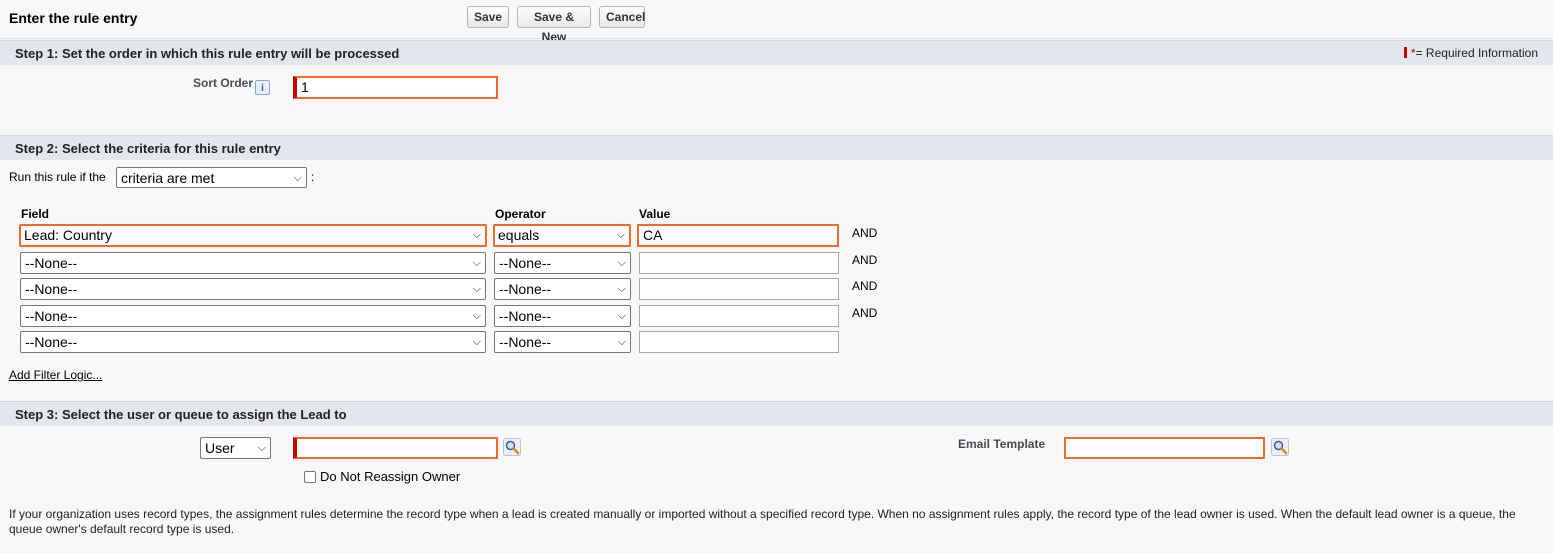  Describe the element at coordinates (520, 214) in the screenshot. I see `column-header-operator: Operator` at that location.